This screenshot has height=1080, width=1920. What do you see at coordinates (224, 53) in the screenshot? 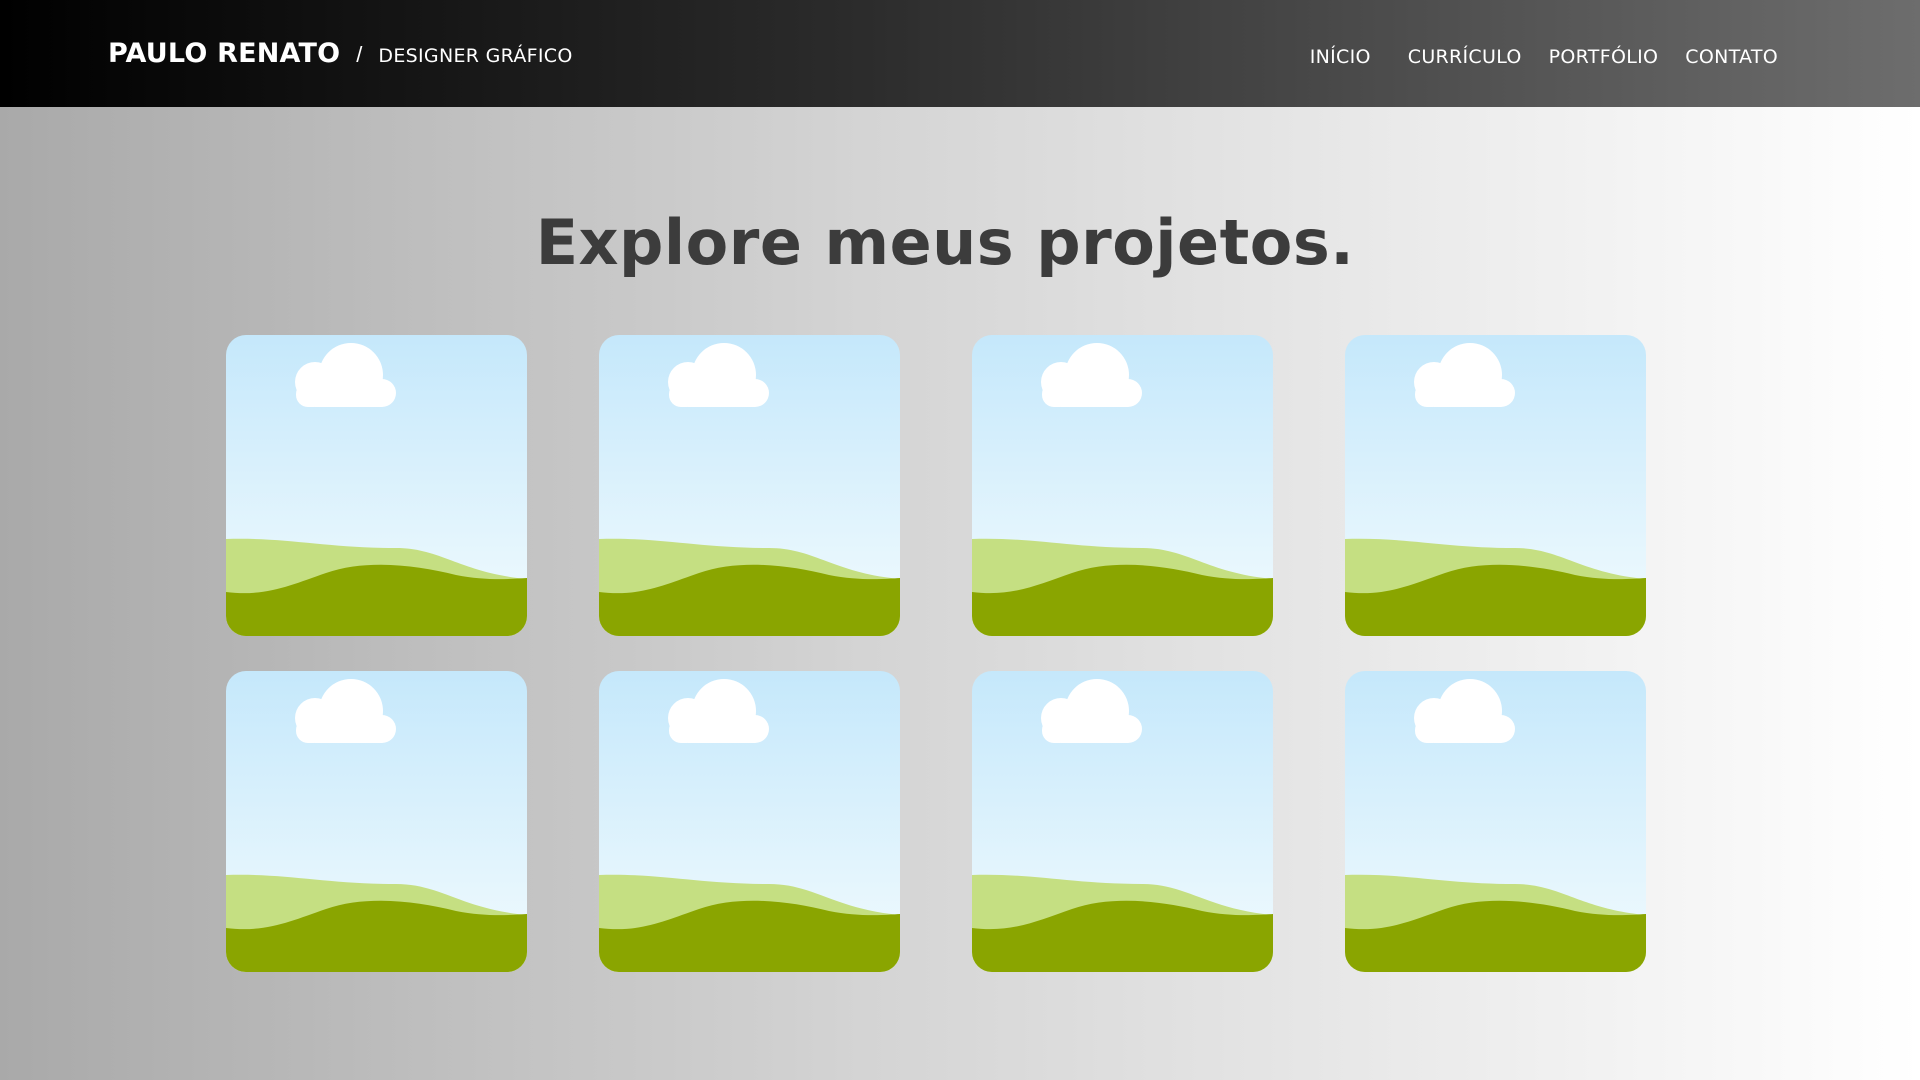
I see `brand-name: PAULO RENATO` at bounding box center [224, 53].